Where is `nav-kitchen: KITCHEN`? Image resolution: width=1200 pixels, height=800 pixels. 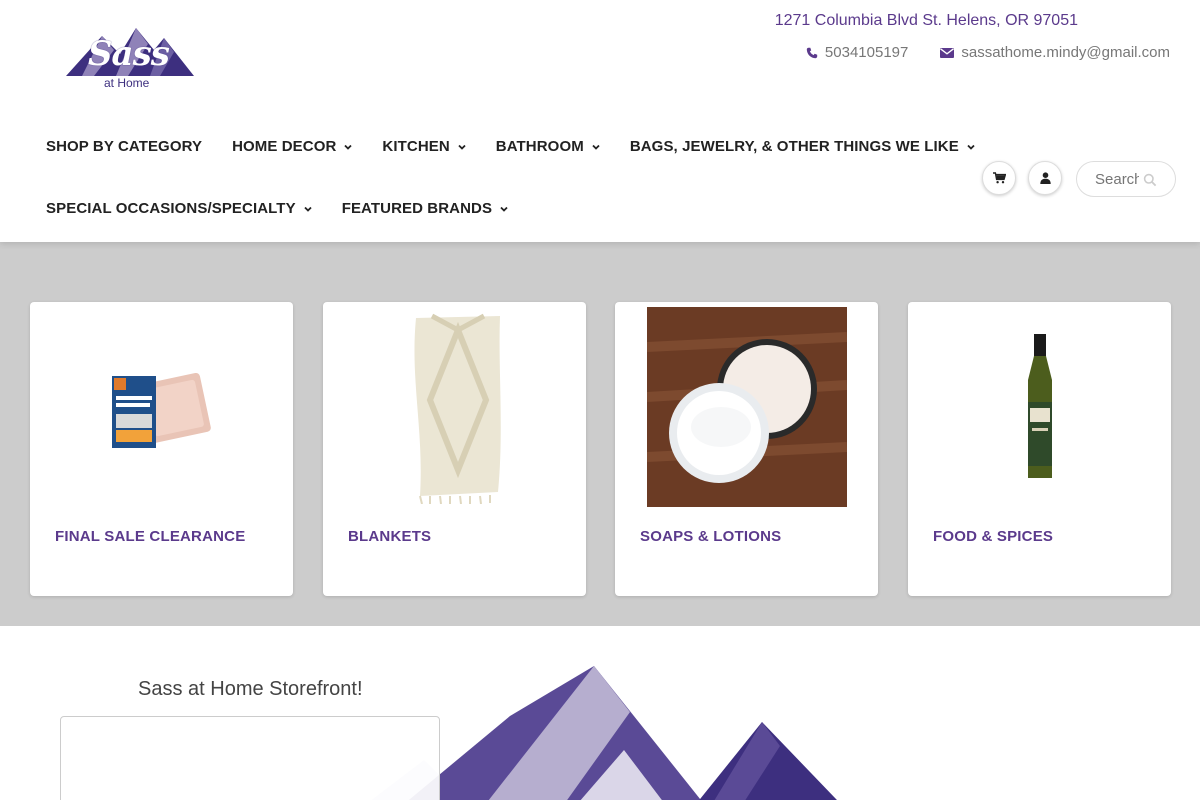 nav-kitchen: KITCHEN is located at coordinates (424, 146).